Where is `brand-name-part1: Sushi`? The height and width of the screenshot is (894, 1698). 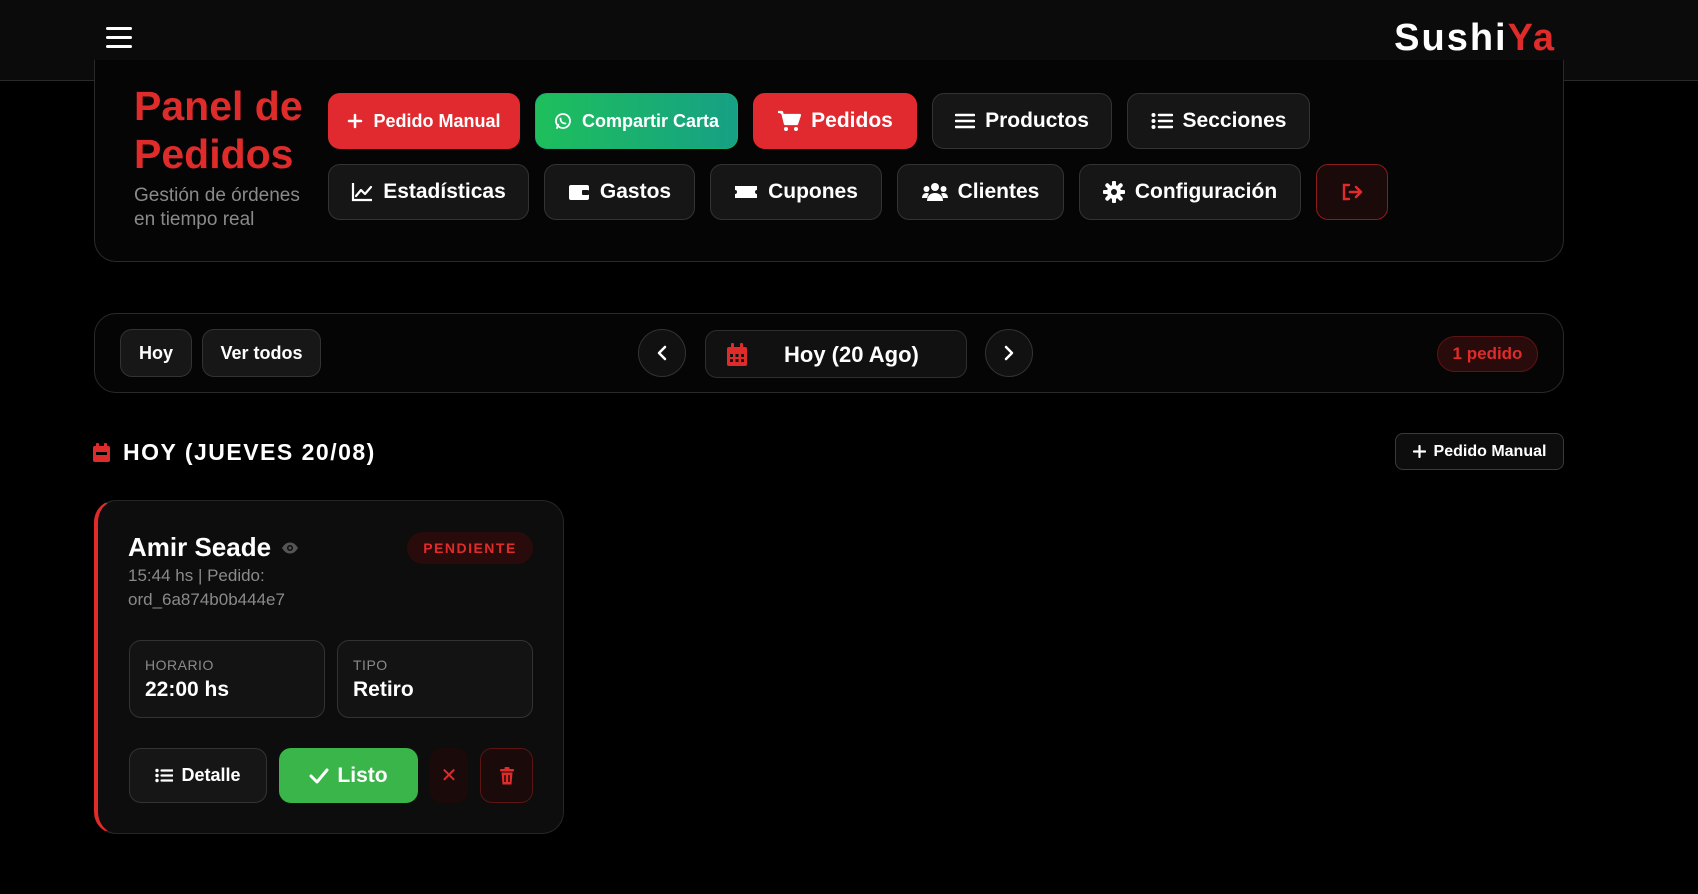
brand-name-part1: Sushi is located at coordinates (1451, 38).